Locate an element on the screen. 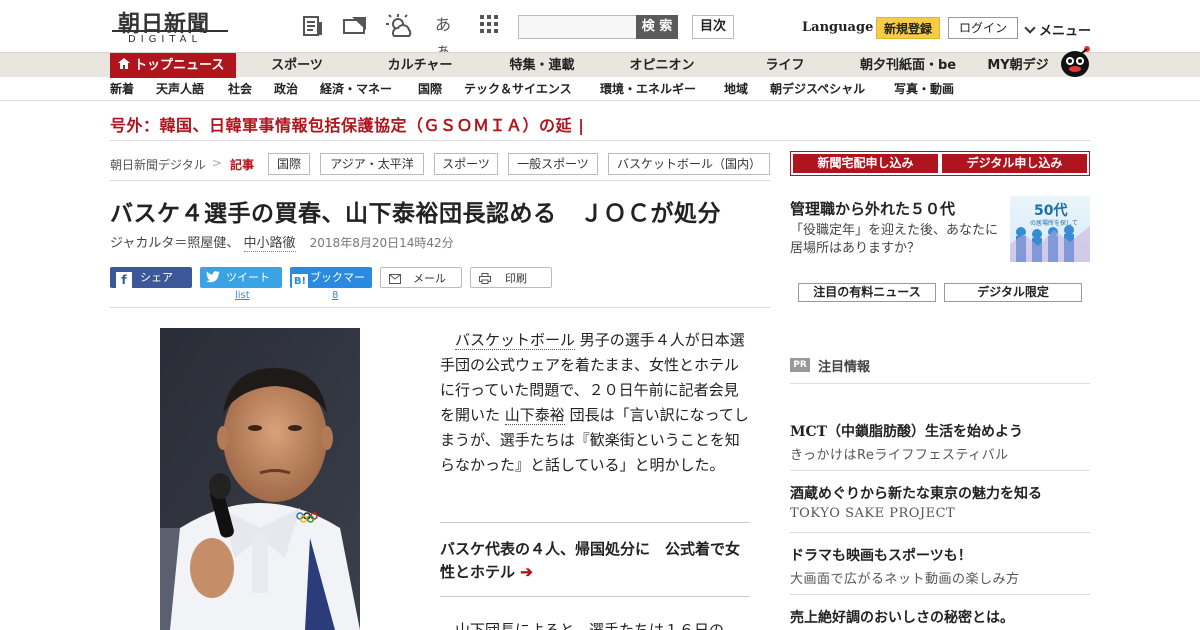 The width and height of the screenshot is (1200, 630). hatena-bookmark-button: B! ブックマーク is located at coordinates (331, 287).